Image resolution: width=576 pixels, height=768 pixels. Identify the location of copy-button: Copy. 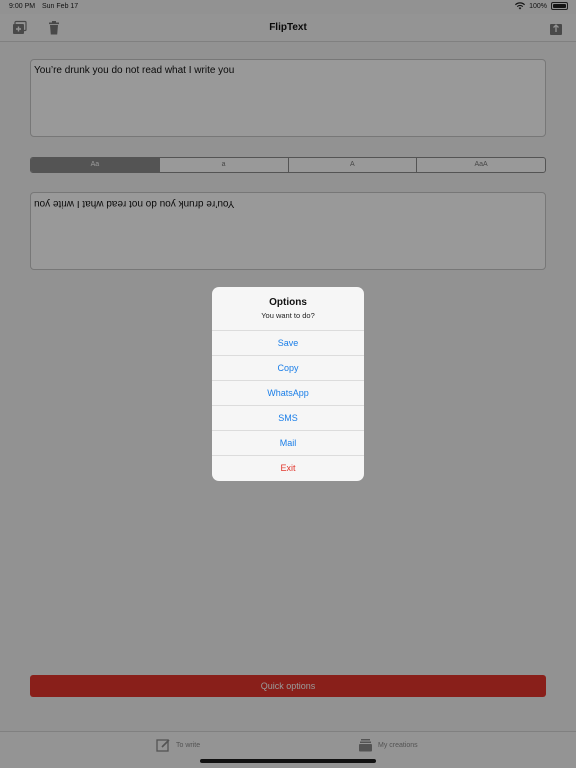
(288, 368).